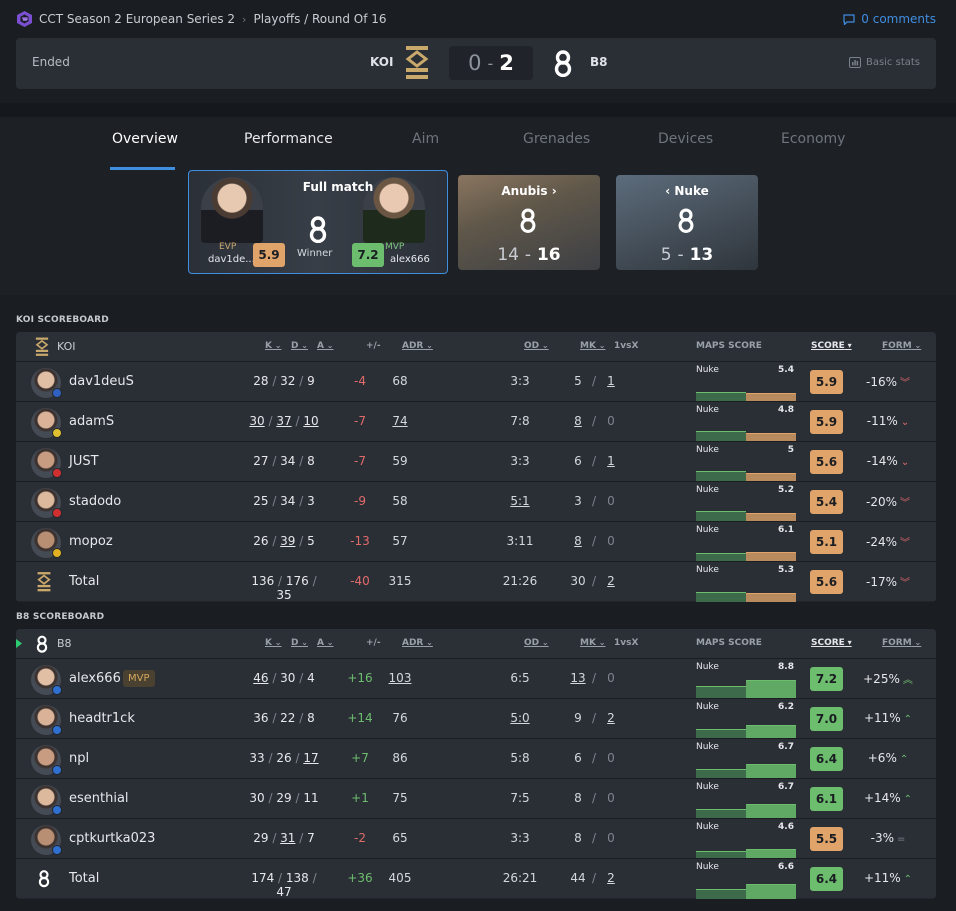 This screenshot has width=956, height=911. I want to click on multikills: 30, so click(578, 581).